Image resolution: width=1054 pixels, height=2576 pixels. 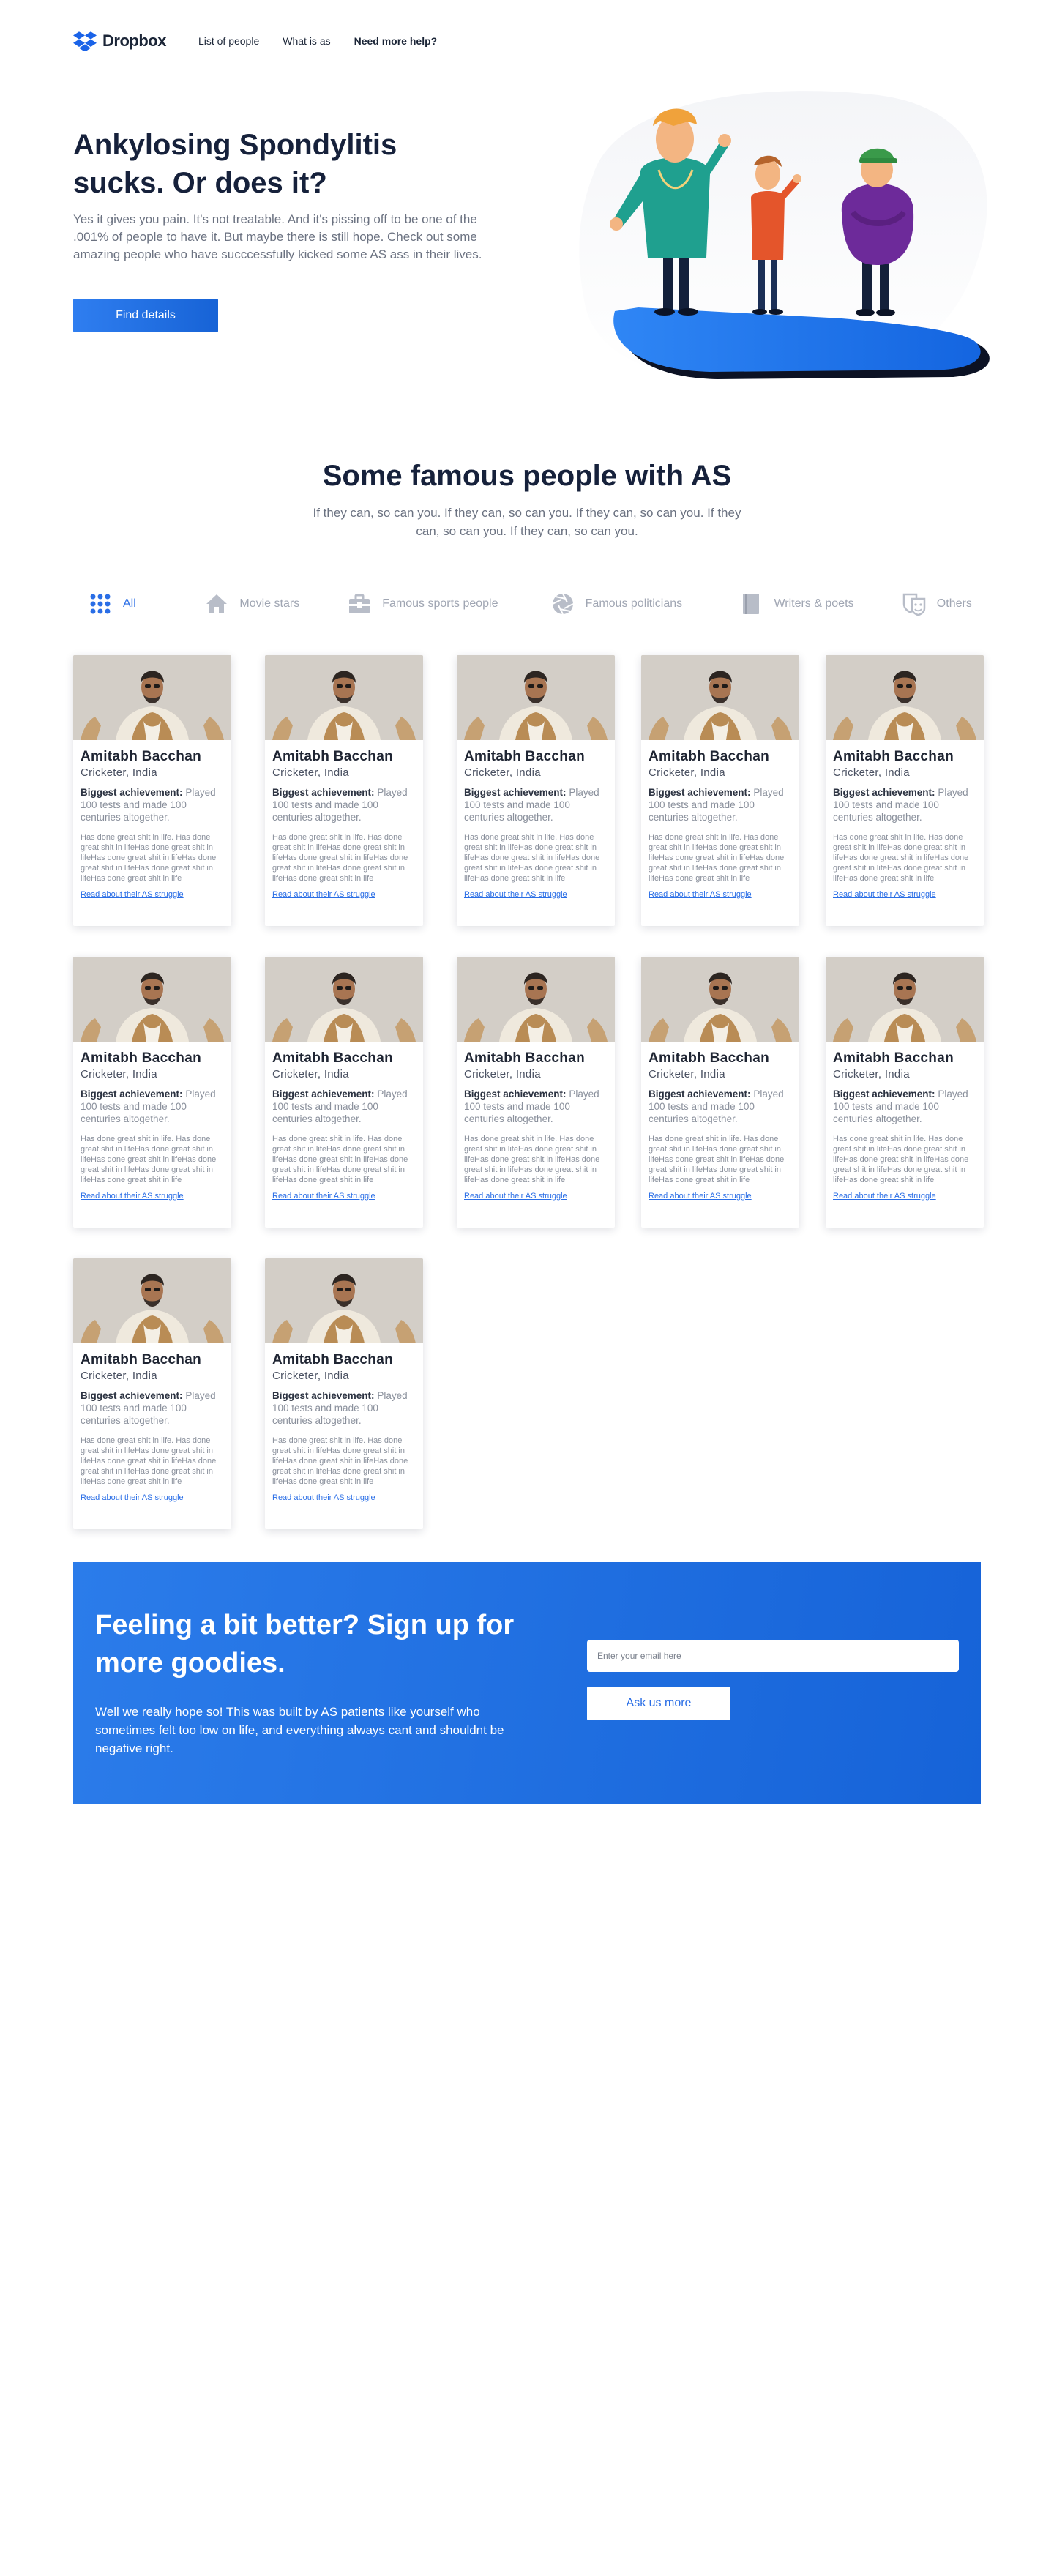 What do you see at coordinates (359, 603) in the screenshot?
I see `briefcase-icon` at bounding box center [359, 603].